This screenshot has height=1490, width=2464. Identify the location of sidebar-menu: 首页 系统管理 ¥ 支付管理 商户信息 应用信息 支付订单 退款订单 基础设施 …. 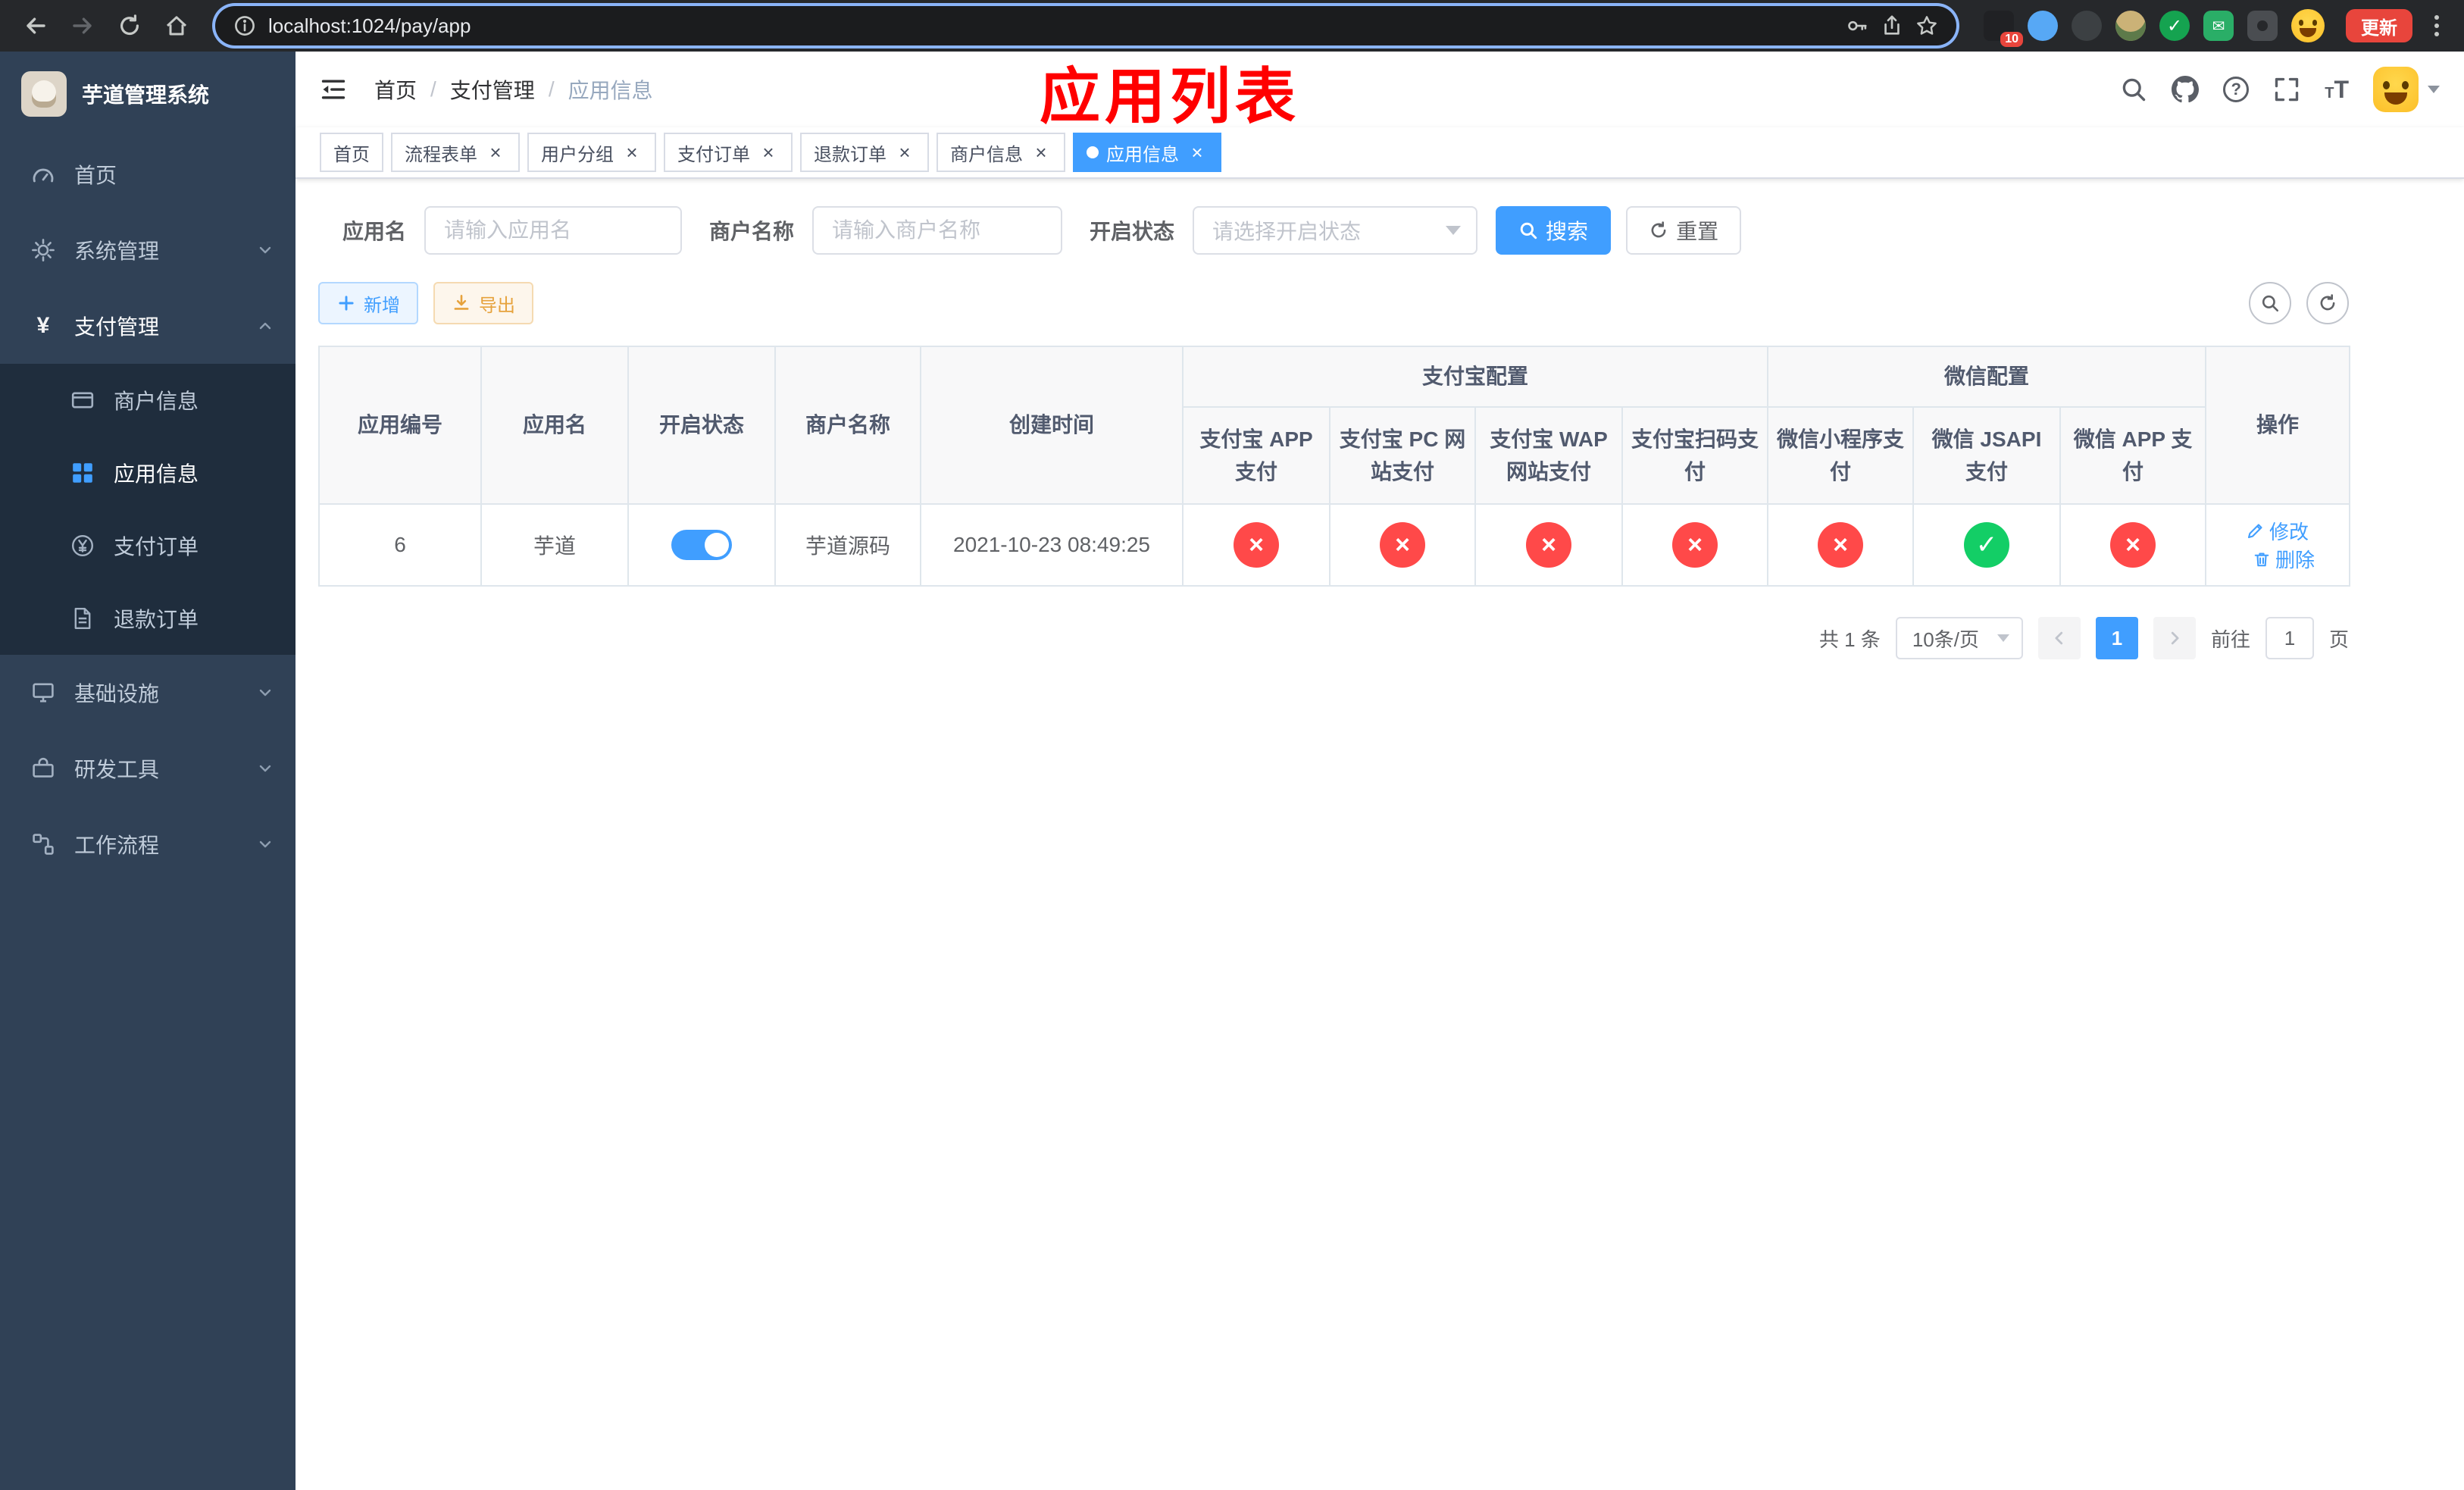
(147, 813).